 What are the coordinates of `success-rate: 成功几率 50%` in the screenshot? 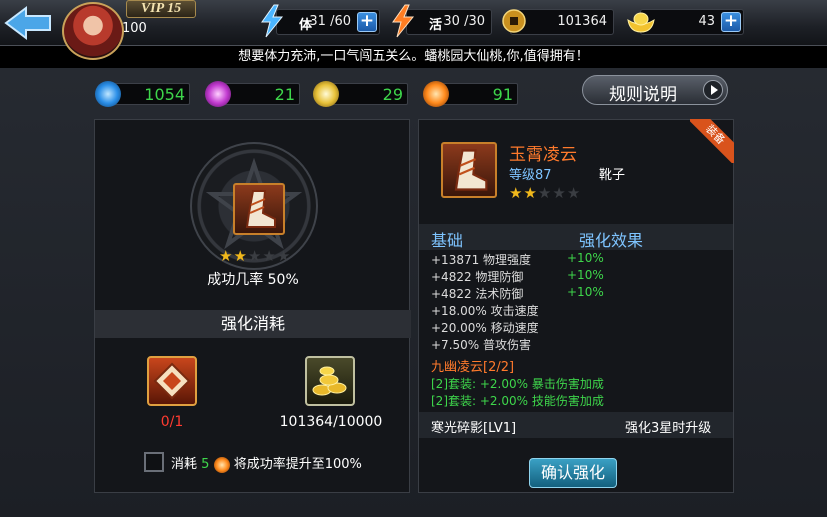 It's located at (253, 280).